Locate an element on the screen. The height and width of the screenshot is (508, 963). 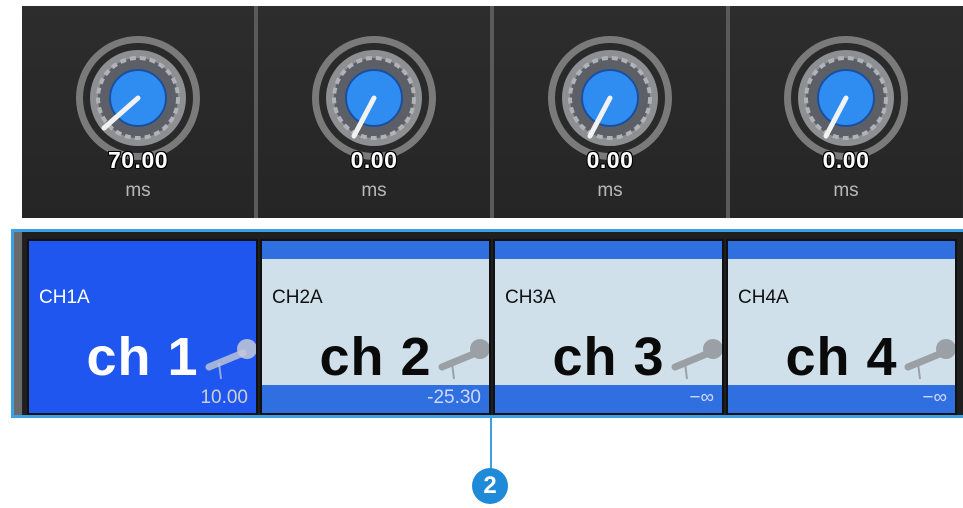
knob-cell-3: 0.00 ms is located at coordinates (612, 112).